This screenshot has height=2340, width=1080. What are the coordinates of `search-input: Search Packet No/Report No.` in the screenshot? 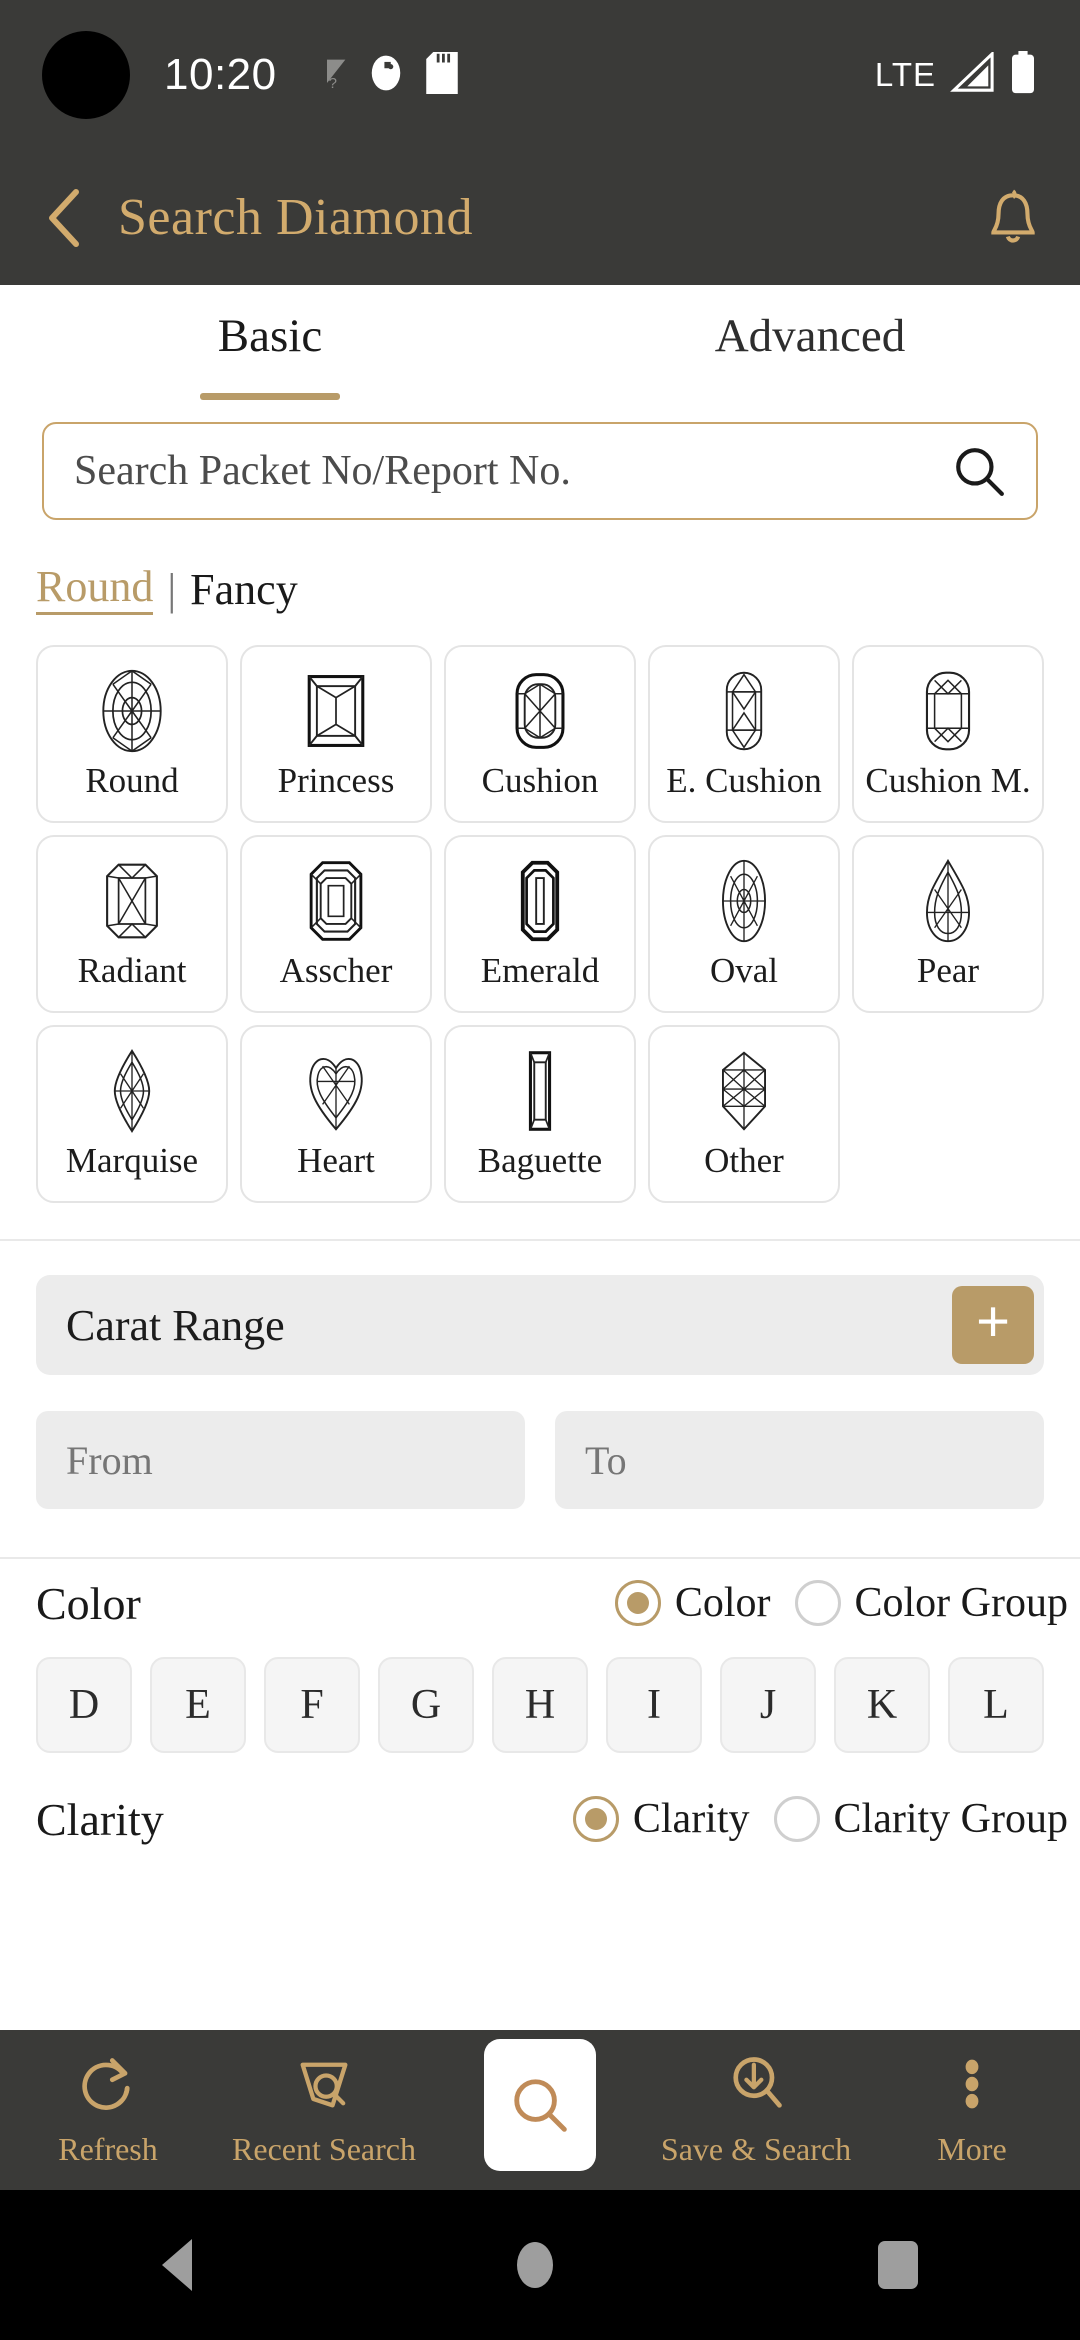 It's located at (540, 471).